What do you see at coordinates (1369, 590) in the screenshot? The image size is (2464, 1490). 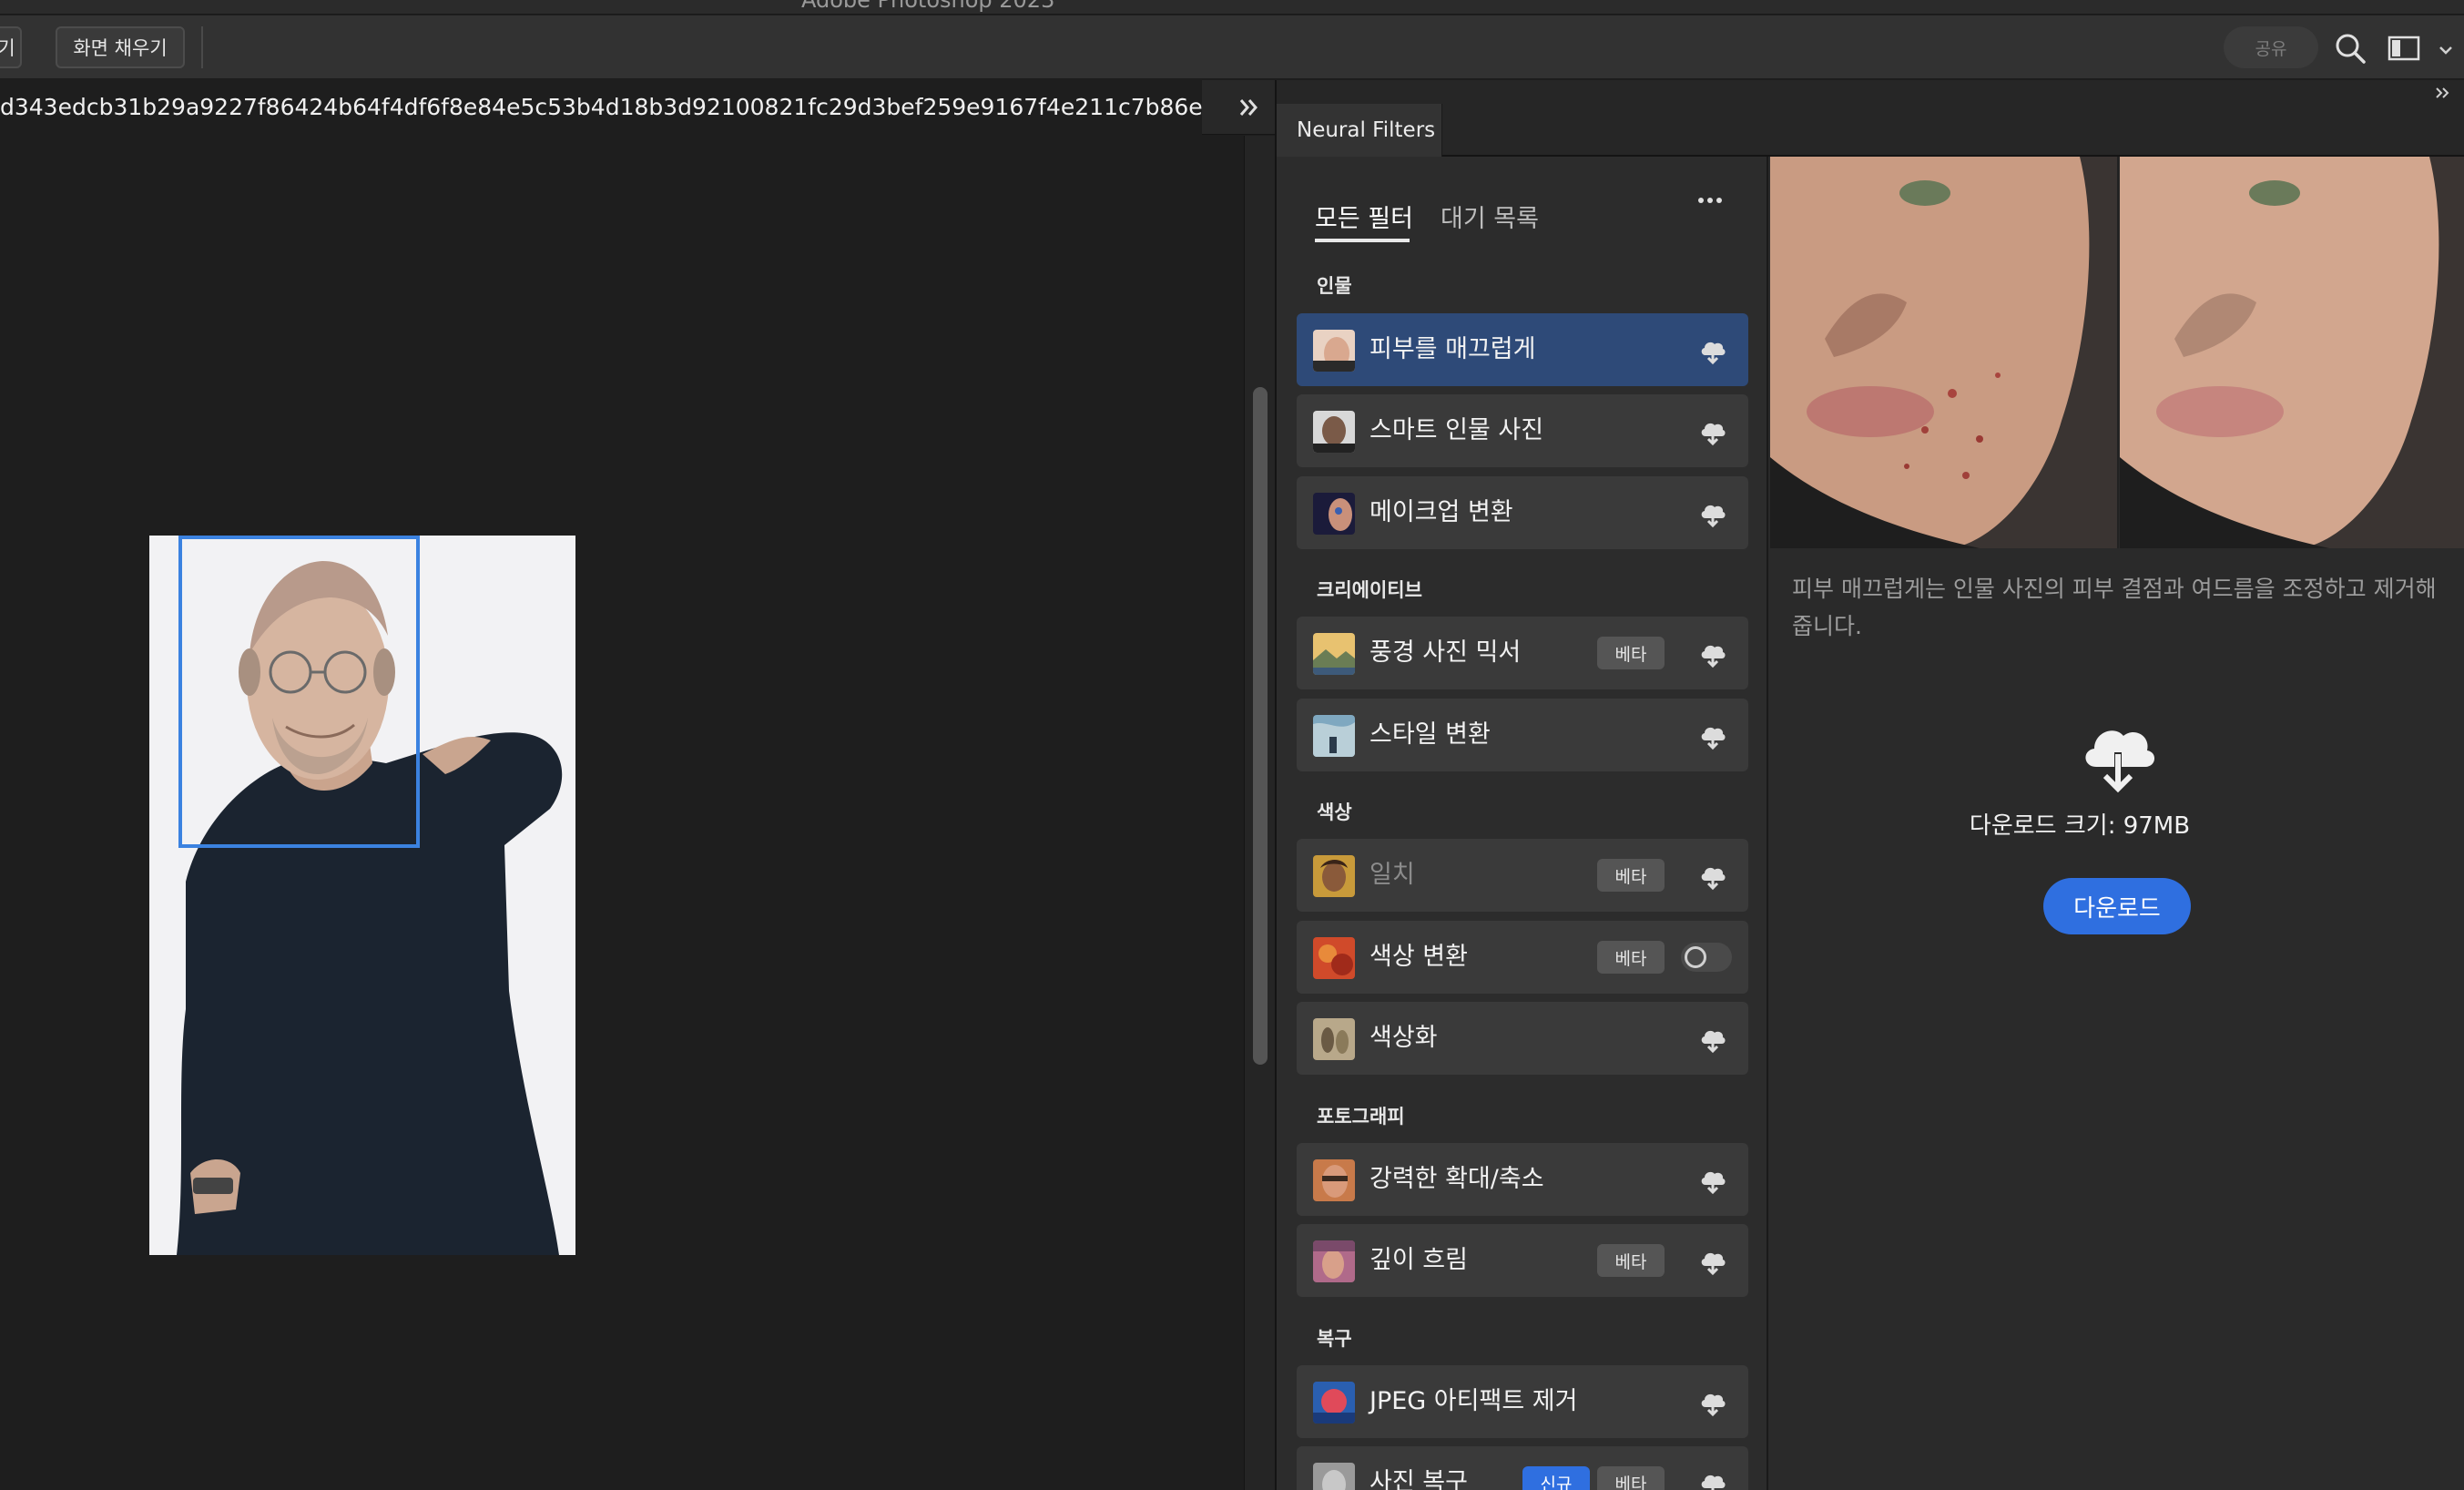 I see `category-creative: 크리에이티브` at bounding box center [1369, 590].